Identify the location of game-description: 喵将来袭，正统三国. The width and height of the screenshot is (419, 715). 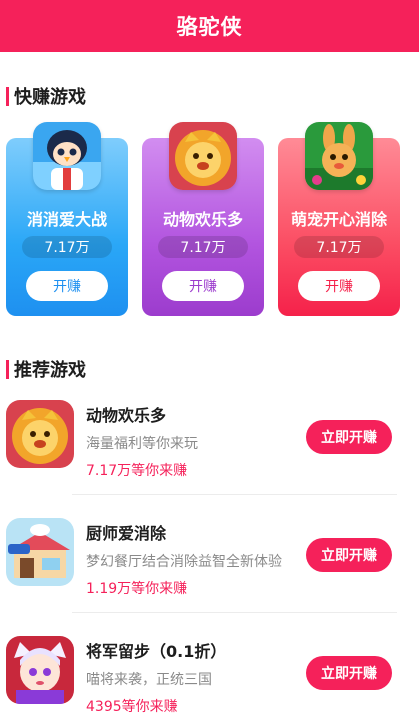
(149, 680).